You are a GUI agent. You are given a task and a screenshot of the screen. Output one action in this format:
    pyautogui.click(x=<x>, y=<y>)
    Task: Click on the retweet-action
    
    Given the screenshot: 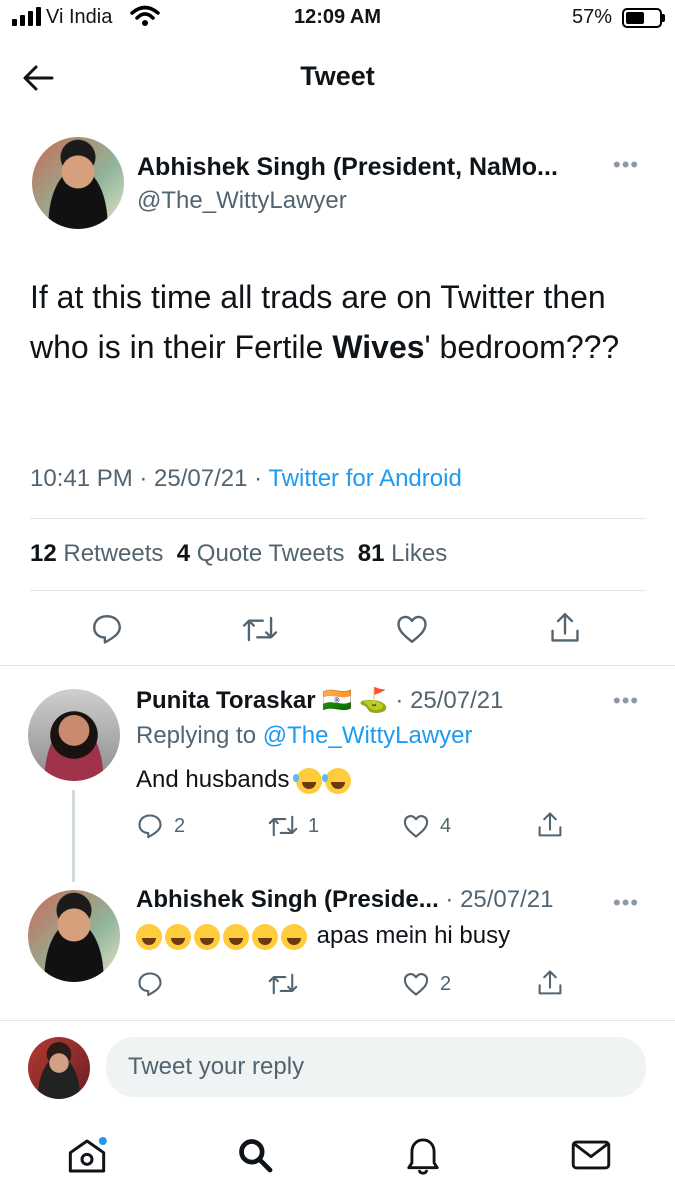 What is the action you would take?
    pyautogui.click(x=288, y=984)
    